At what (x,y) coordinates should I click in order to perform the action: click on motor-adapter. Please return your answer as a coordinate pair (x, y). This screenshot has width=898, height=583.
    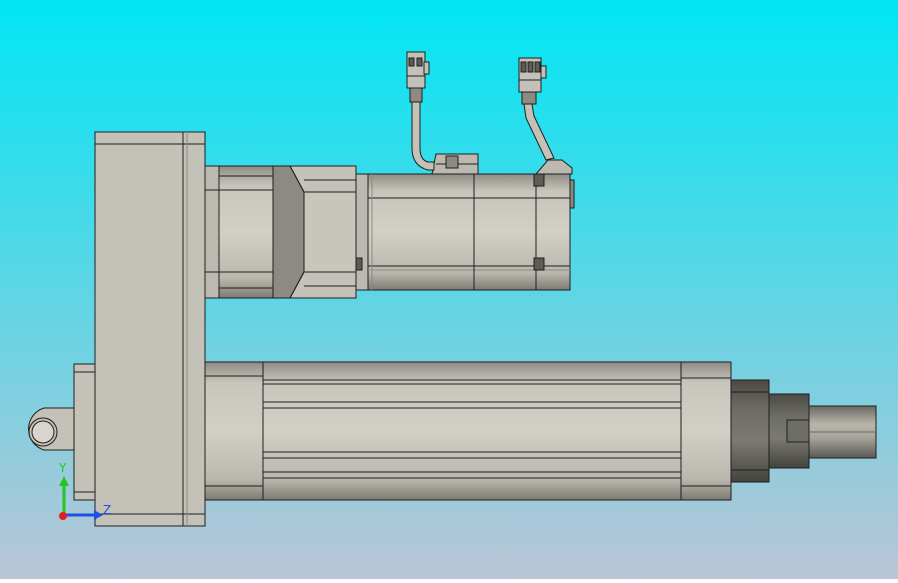
    Looking at the image, I should click on (239, 232).